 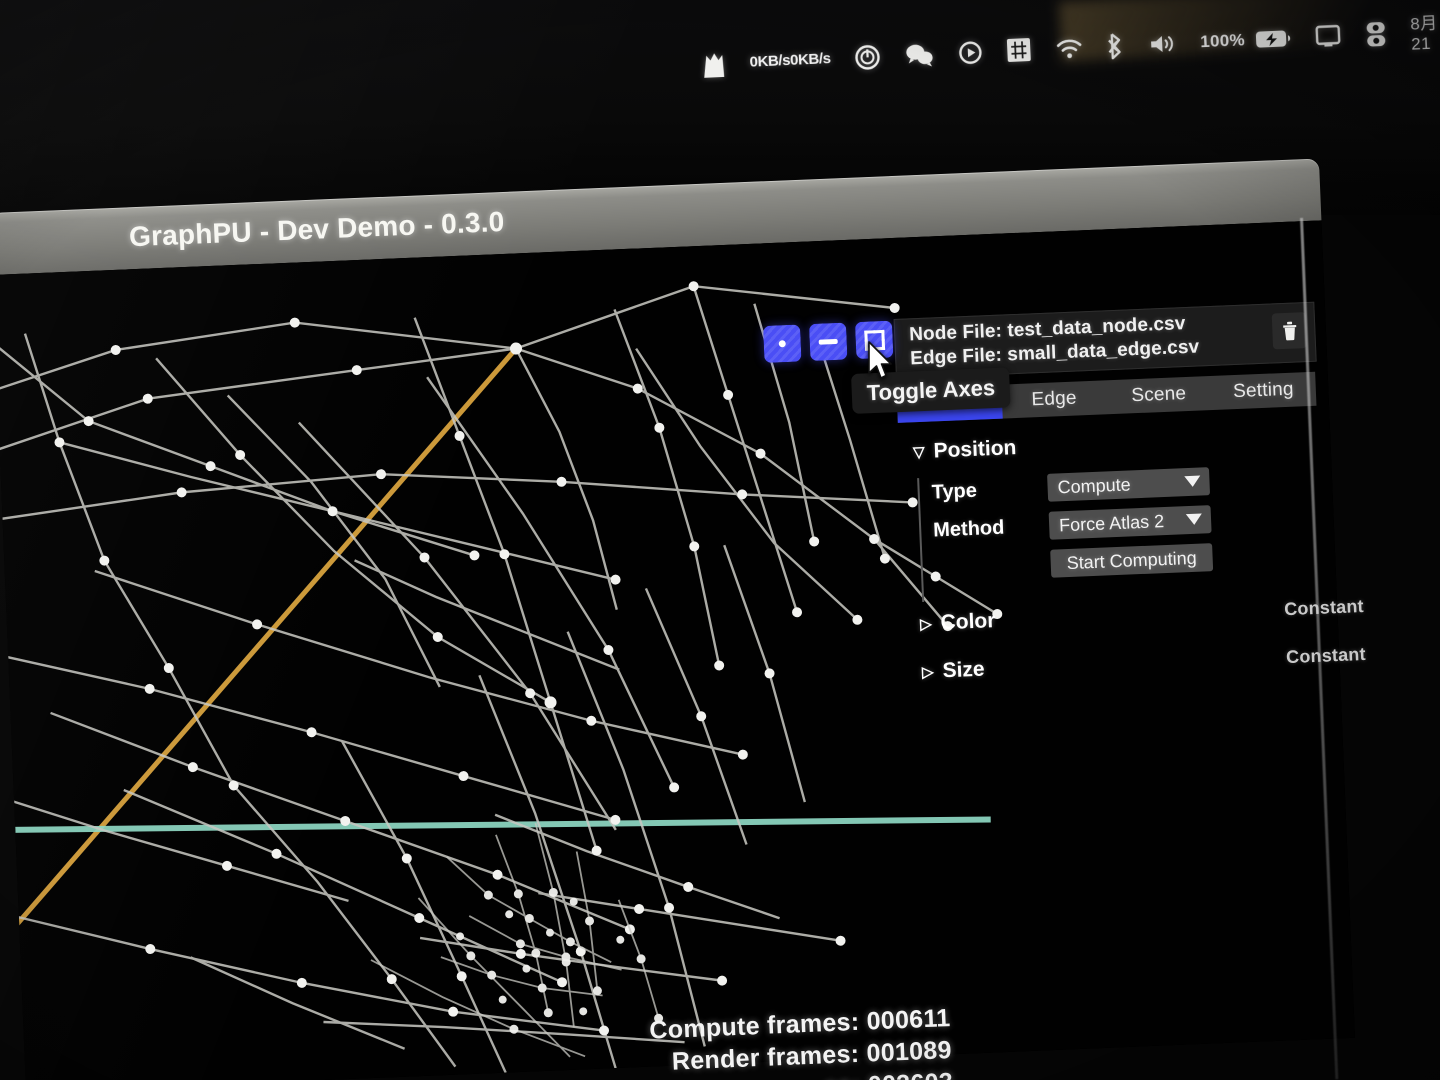 What do you see at coordinates (1327, 35) in the screenshot?
I see `display-icon` at bounding box center [1327, 35].